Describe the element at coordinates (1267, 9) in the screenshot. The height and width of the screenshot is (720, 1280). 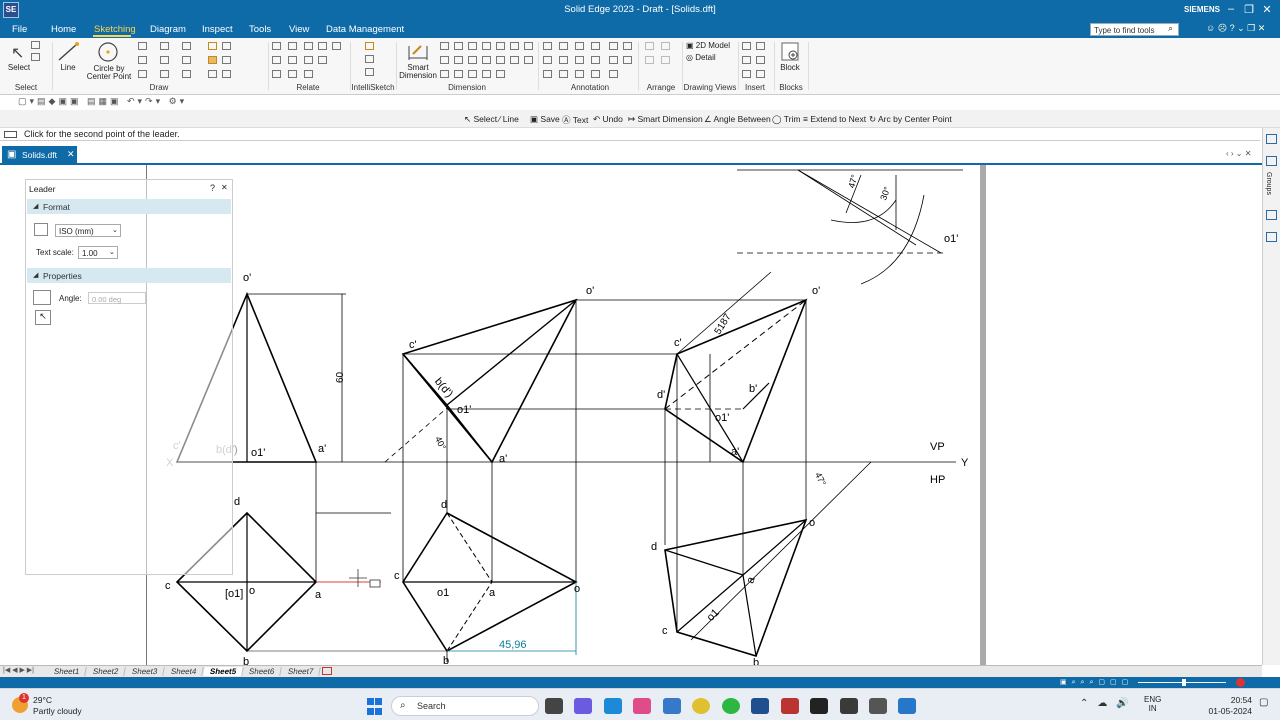
I see `close-window-icon: ✕` at that location.